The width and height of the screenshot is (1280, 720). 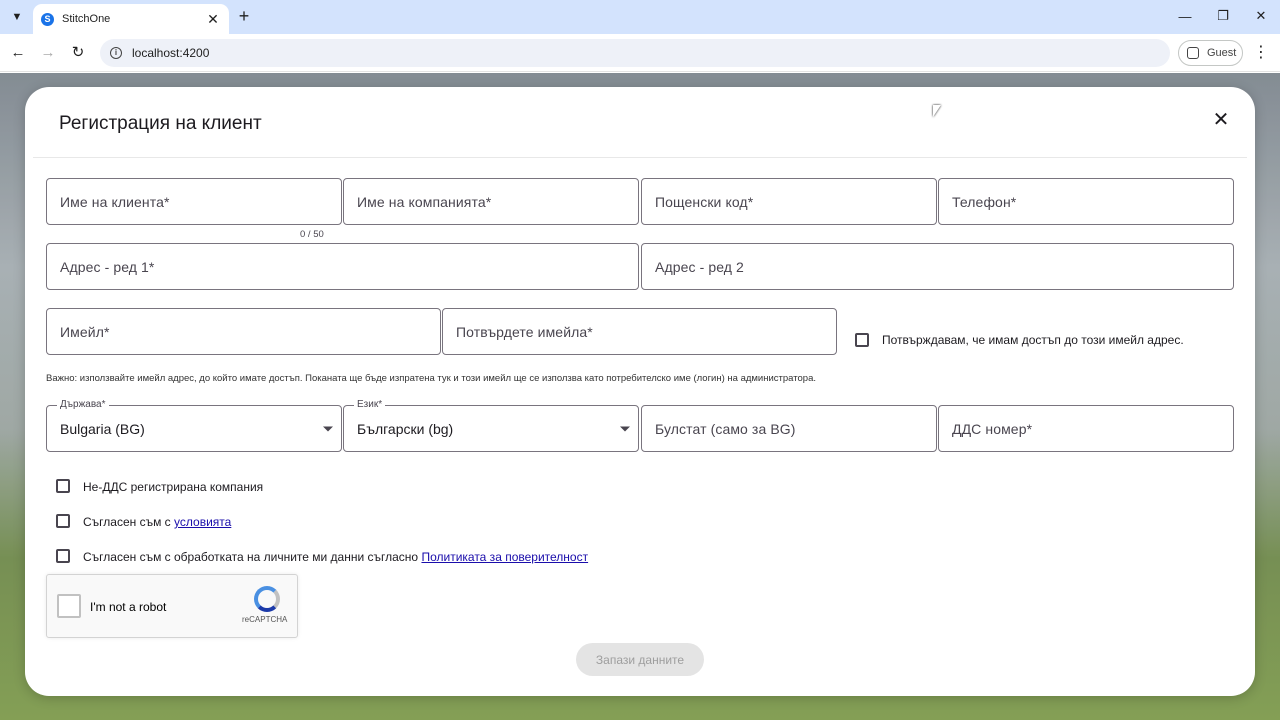 I want to click on non-vat-checkbox, so click(x=63, y=486).